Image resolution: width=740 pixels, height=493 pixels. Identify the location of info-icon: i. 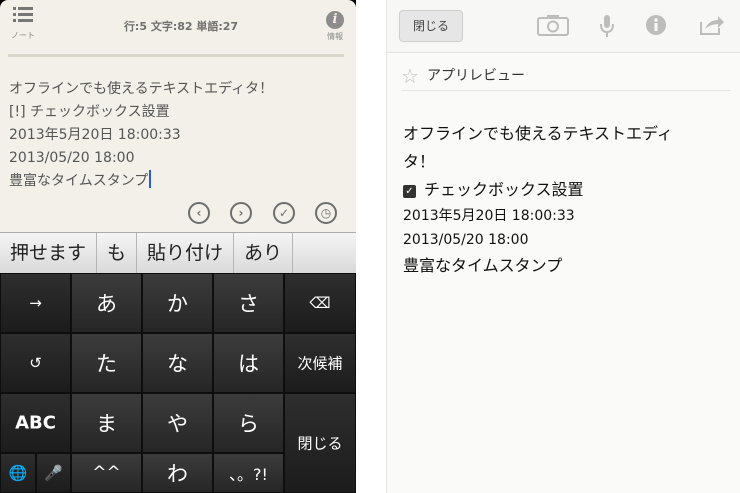
(335, 20).